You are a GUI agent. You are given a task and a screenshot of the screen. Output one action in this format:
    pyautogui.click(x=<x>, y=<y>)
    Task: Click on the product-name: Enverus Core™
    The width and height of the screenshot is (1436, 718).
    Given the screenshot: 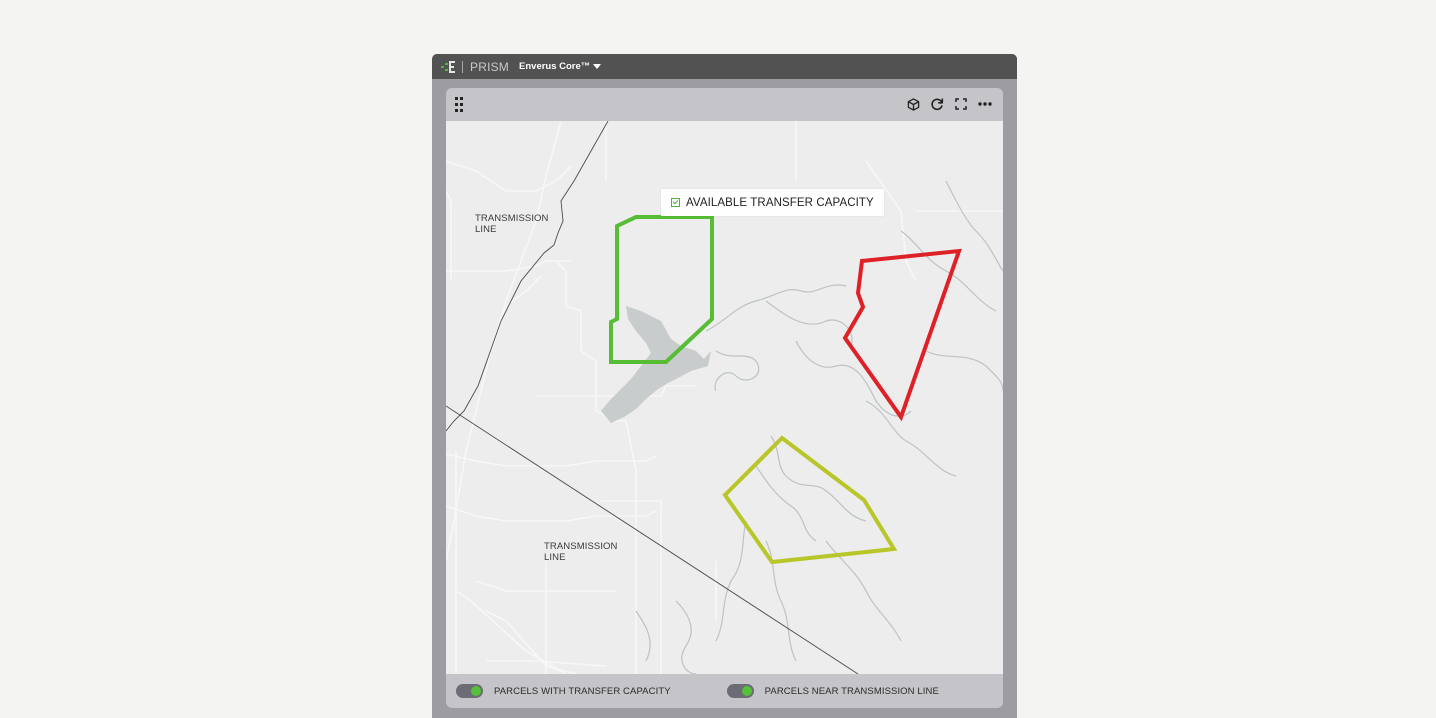 What is the action you would take?
    pyautogui.click(x=555, y=66)
    